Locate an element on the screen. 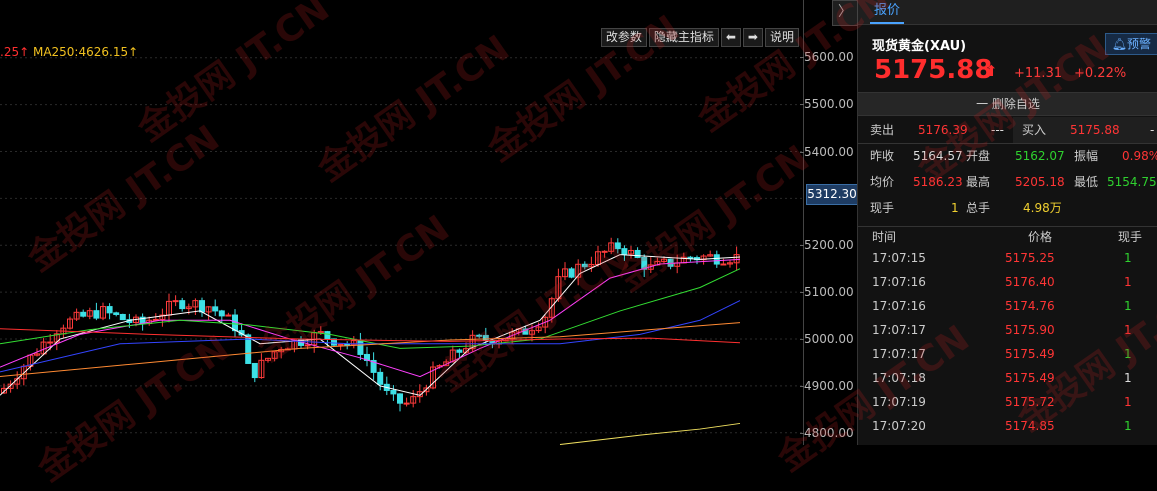  trade-row: 17:07:18 5175.49 1 is located at coordinates (1007, 378).